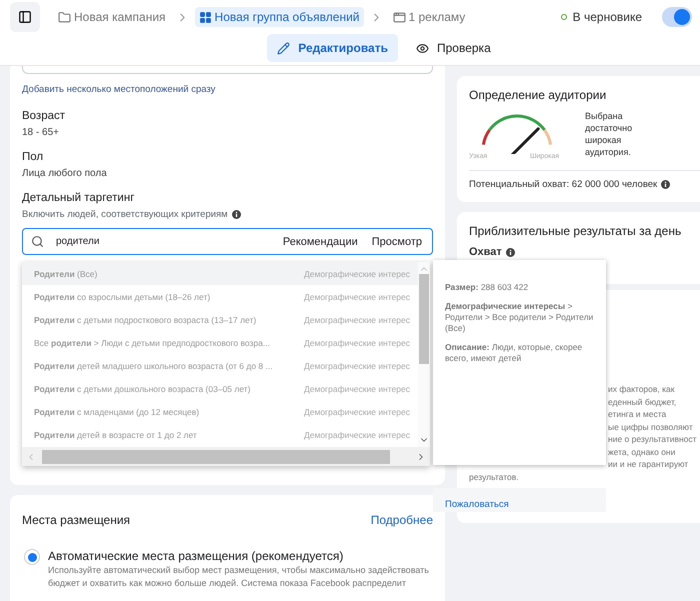  I want to click on location-field, so click(227, 70).